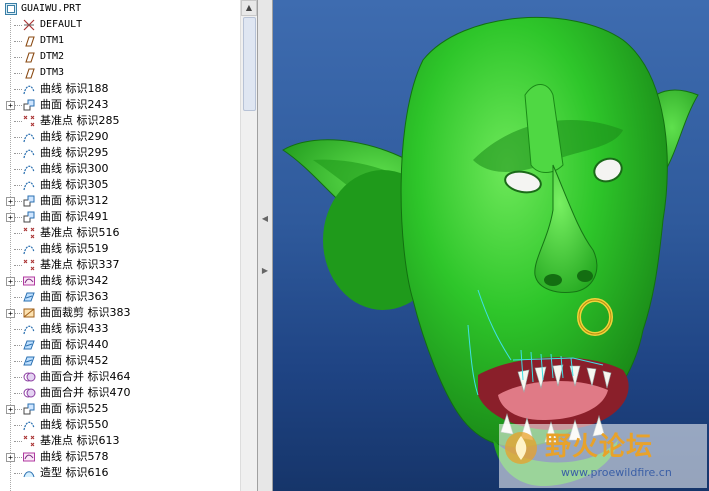  Describe the element at coordinates (120, 105) in the screenshot. I see `tree-item: + 曲面 标识243` at that location.